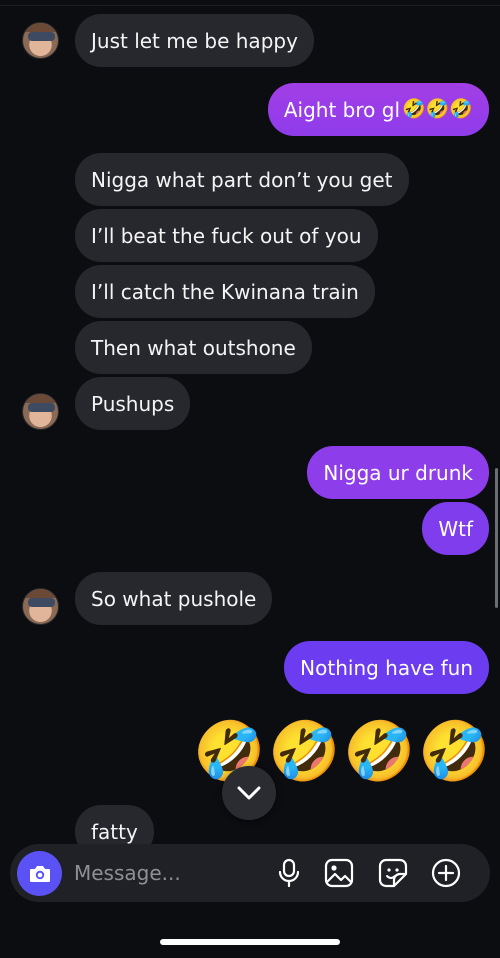 This screenshot has height=958, width=500. I want to click on message-text: Nigga ur drunk, so click(398, 472).